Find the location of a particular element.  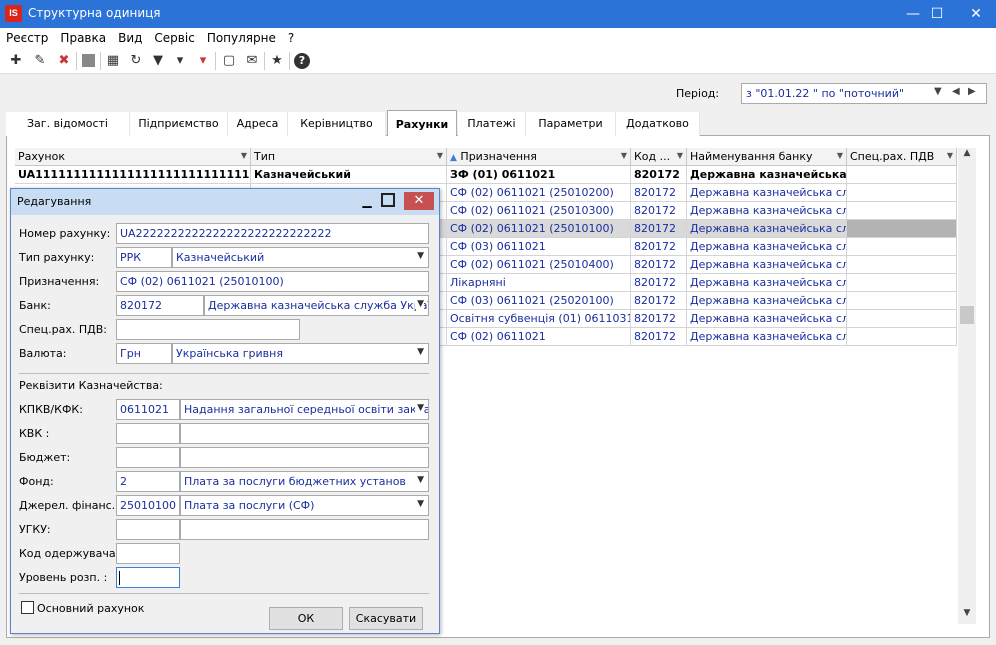

recipient-code-input is located at coordinates (148, 553).